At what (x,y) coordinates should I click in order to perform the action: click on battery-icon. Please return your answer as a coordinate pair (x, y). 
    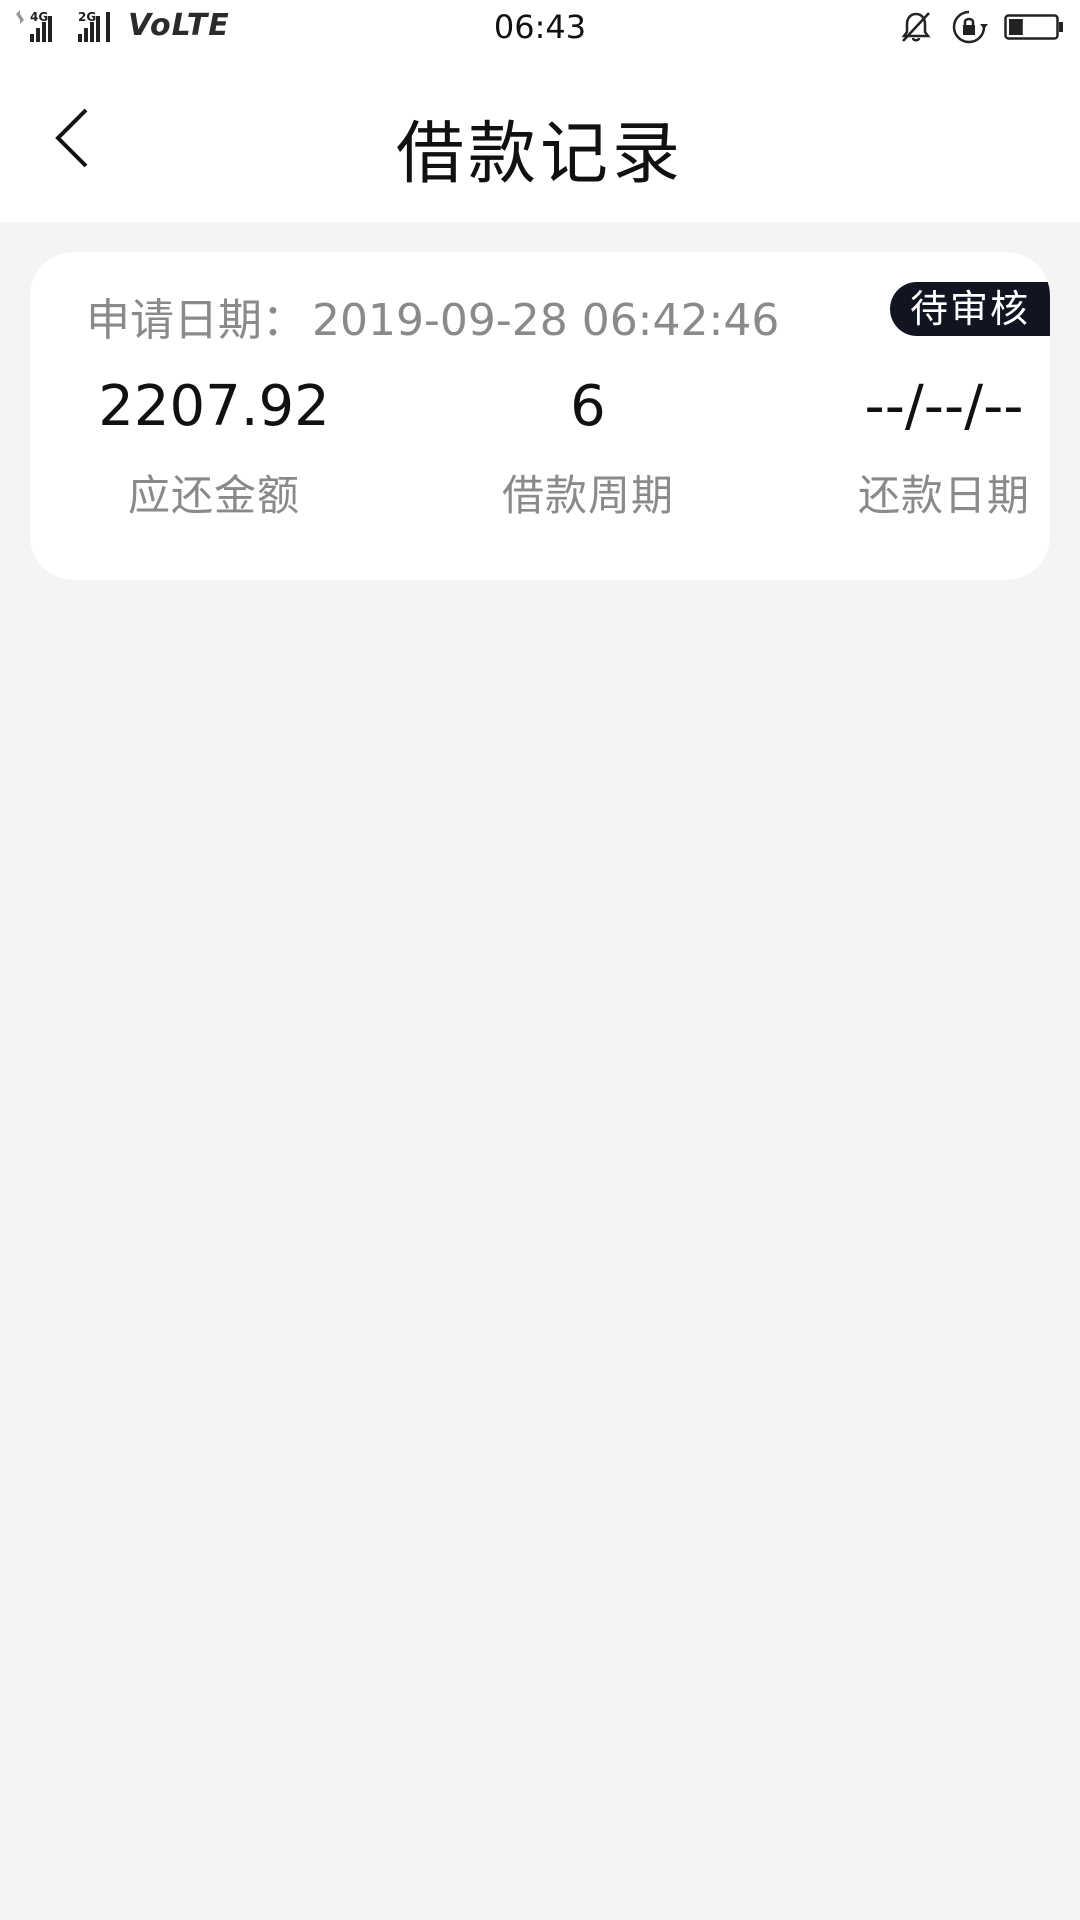
    Looking at the image, I should click on (1034, 29).